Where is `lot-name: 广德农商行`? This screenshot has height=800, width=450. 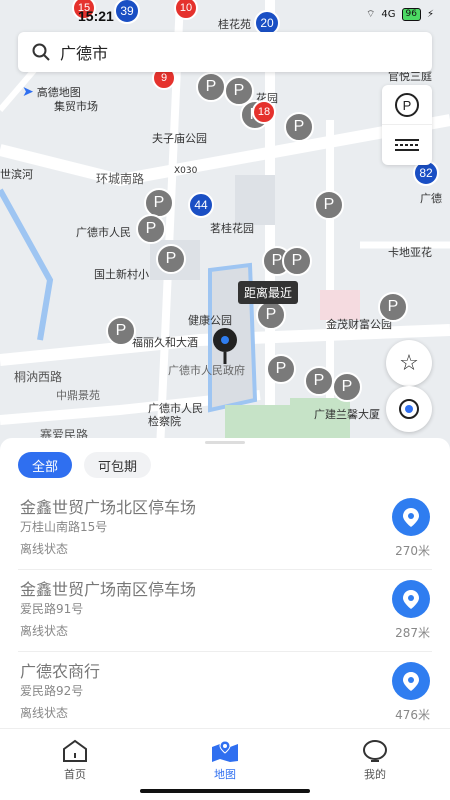
lot-name: 广德农商行 is located at coordinates (60, 671).